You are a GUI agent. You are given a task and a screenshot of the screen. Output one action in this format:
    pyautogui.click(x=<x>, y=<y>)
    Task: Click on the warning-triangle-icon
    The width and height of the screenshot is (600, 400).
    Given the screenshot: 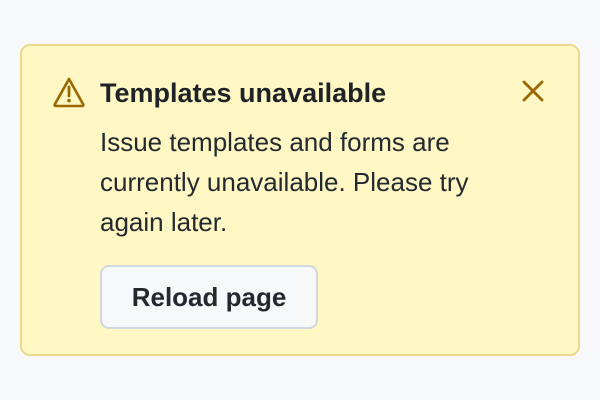 What is the action you would take?
    pyautogui.click(x=69, y=92)
    